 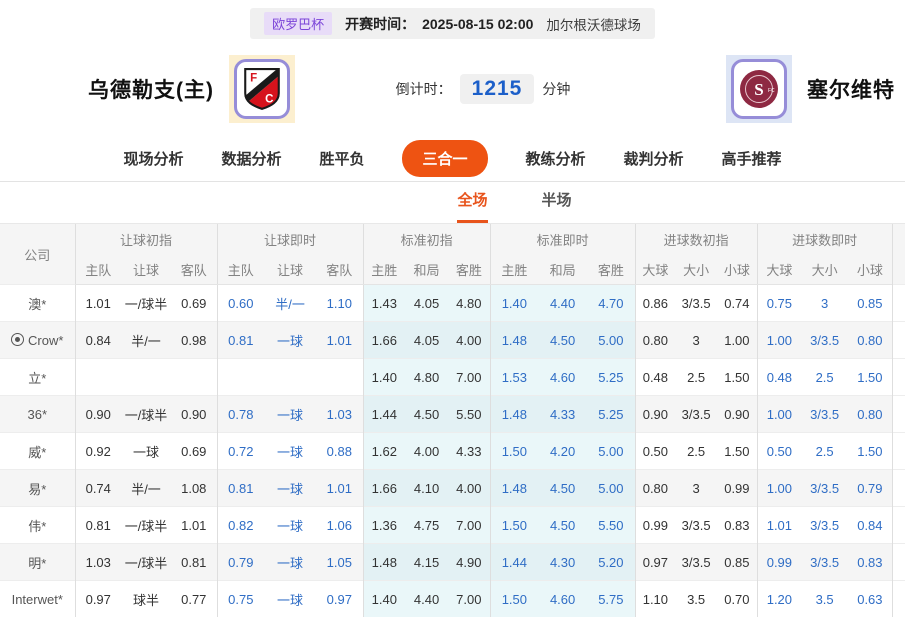 What do you see at coordinates (98, 451) in the screenshot?
I see `odds-cell: 0.92` at bounding box center [98, 451].